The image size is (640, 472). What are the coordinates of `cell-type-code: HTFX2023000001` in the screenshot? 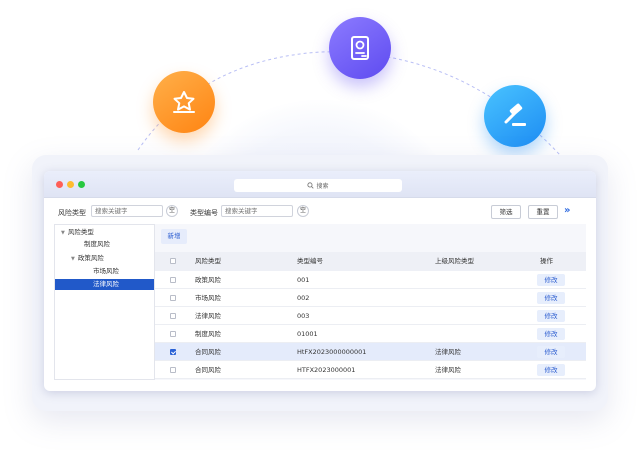 It's located at (326, 370).